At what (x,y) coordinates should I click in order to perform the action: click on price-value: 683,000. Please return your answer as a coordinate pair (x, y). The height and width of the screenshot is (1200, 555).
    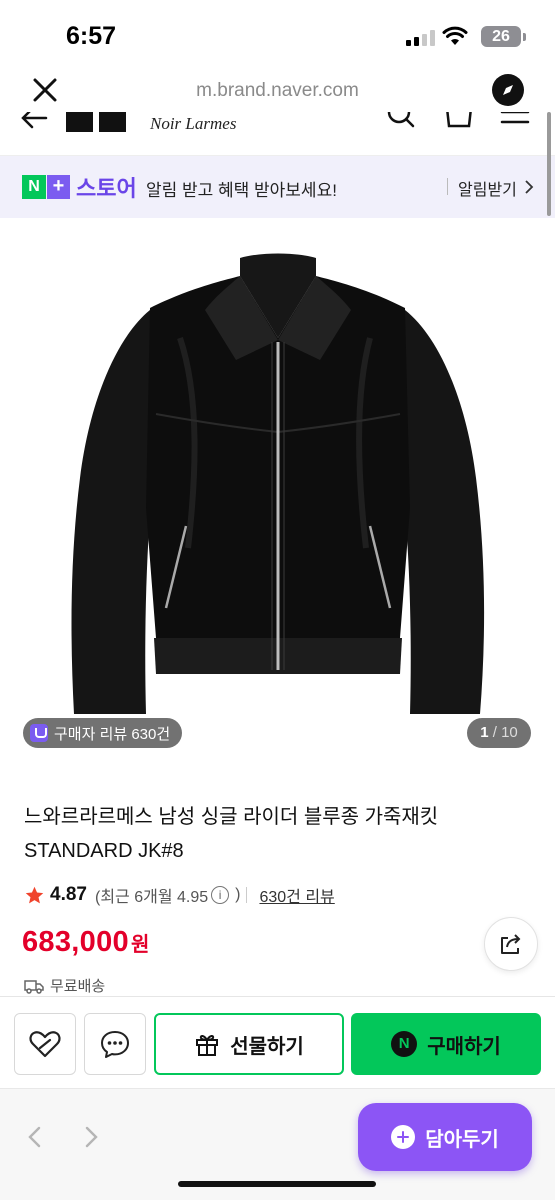
    Looking at the image, I should click on (75, 942).